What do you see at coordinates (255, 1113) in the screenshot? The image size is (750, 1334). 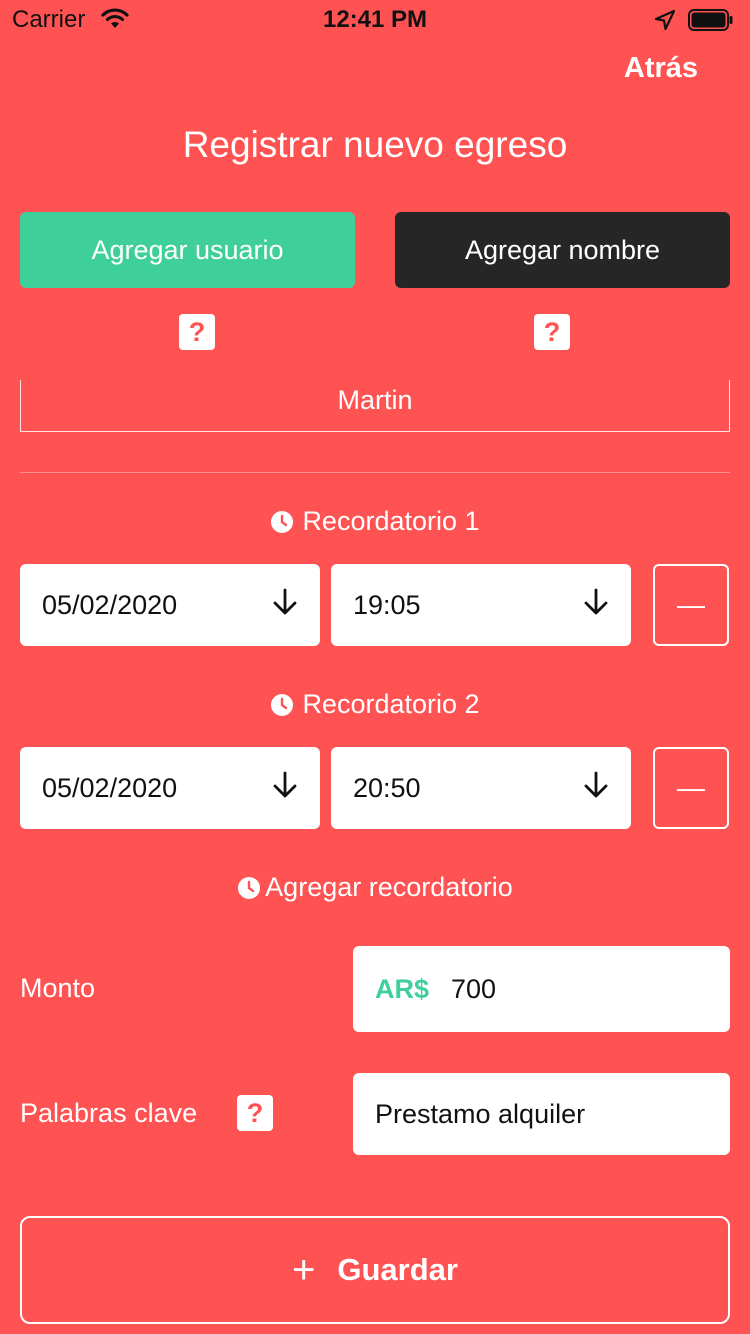 I see `keywords-help-icon: ?` at bounding box center [255, 1113].